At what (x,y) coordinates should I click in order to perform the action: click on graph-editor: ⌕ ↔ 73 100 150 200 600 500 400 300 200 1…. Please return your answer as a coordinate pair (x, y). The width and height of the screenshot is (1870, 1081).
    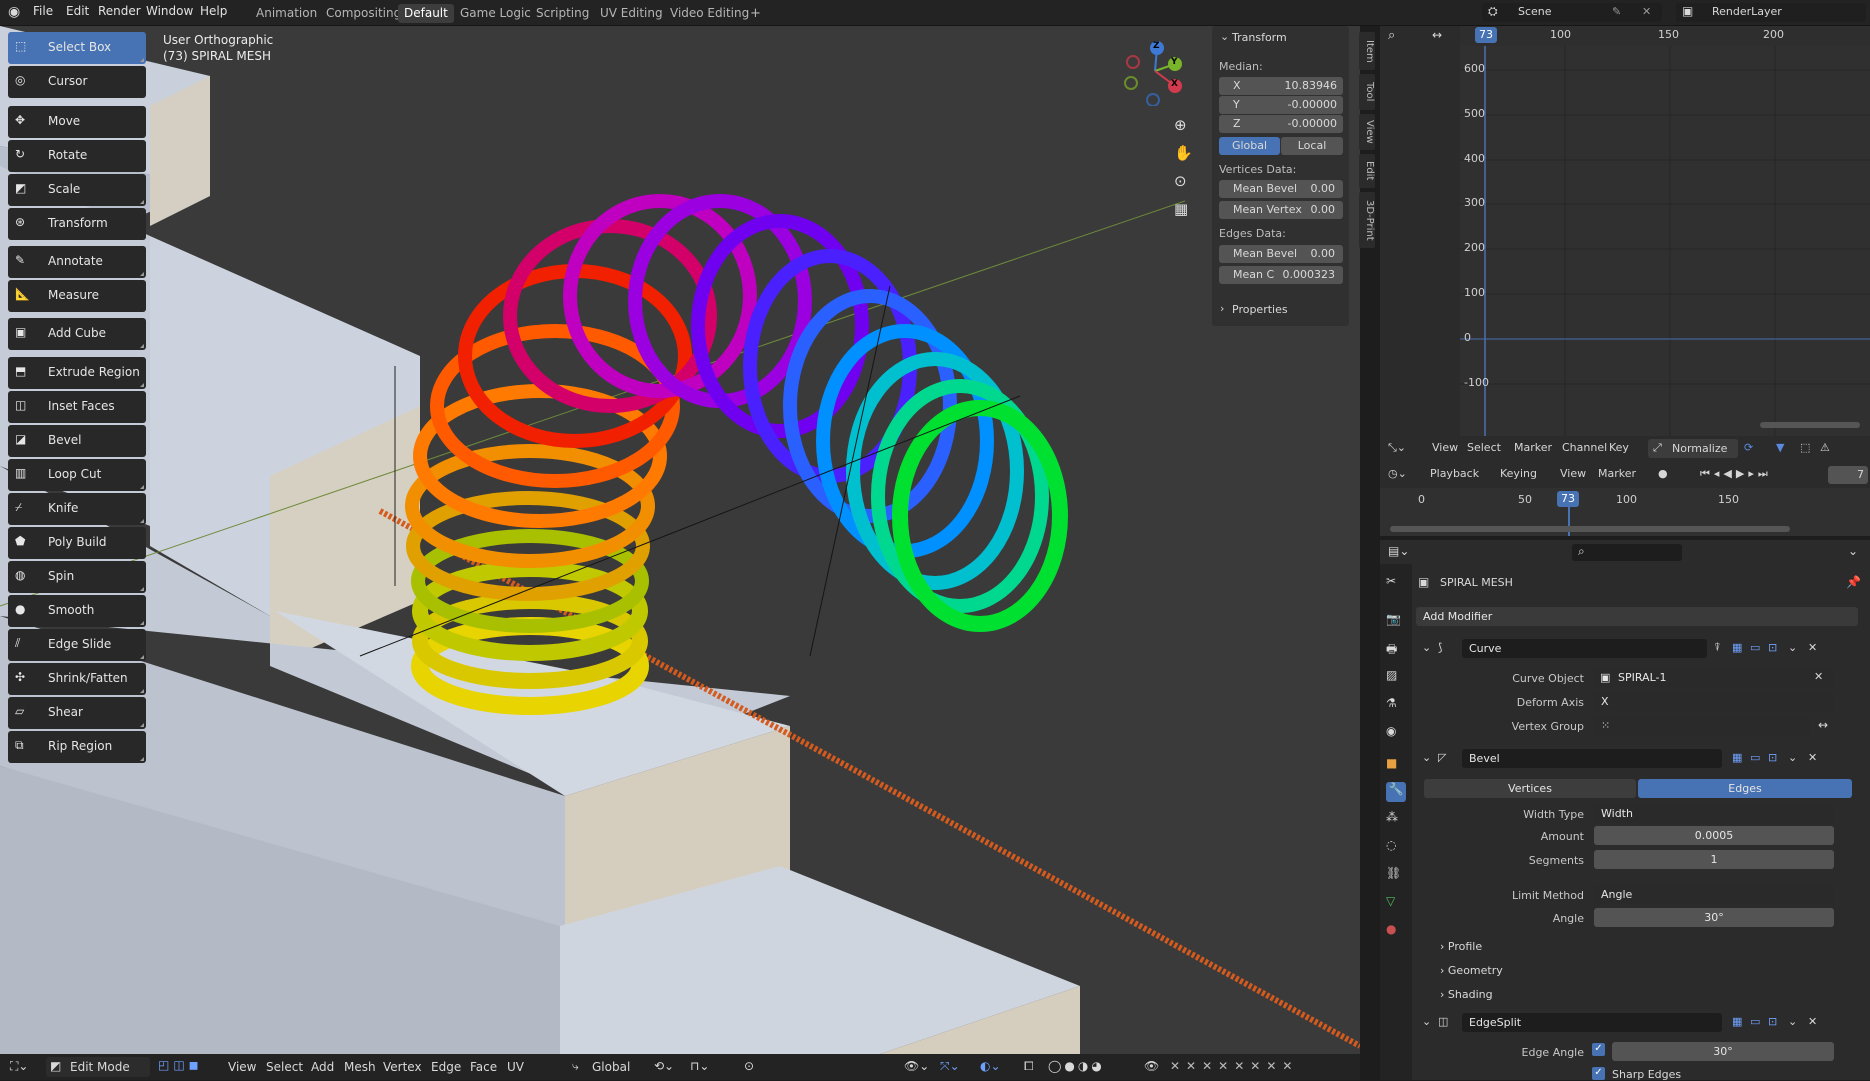
    Looking at the image, I should click on (1625, 231).